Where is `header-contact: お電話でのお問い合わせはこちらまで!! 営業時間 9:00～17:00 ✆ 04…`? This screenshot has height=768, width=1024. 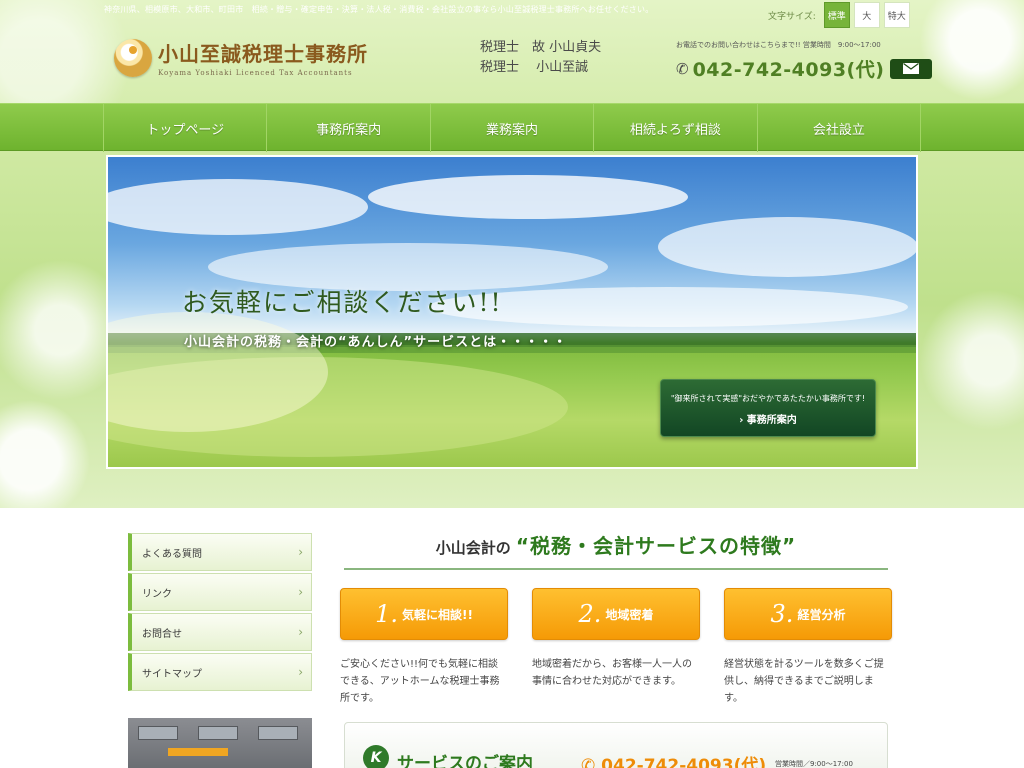 header-contact: お電話でのお問い合わせはこちらまで!! 営業時間 9:00～17:00 ✆ 04… is located at coordinates (804, 61).